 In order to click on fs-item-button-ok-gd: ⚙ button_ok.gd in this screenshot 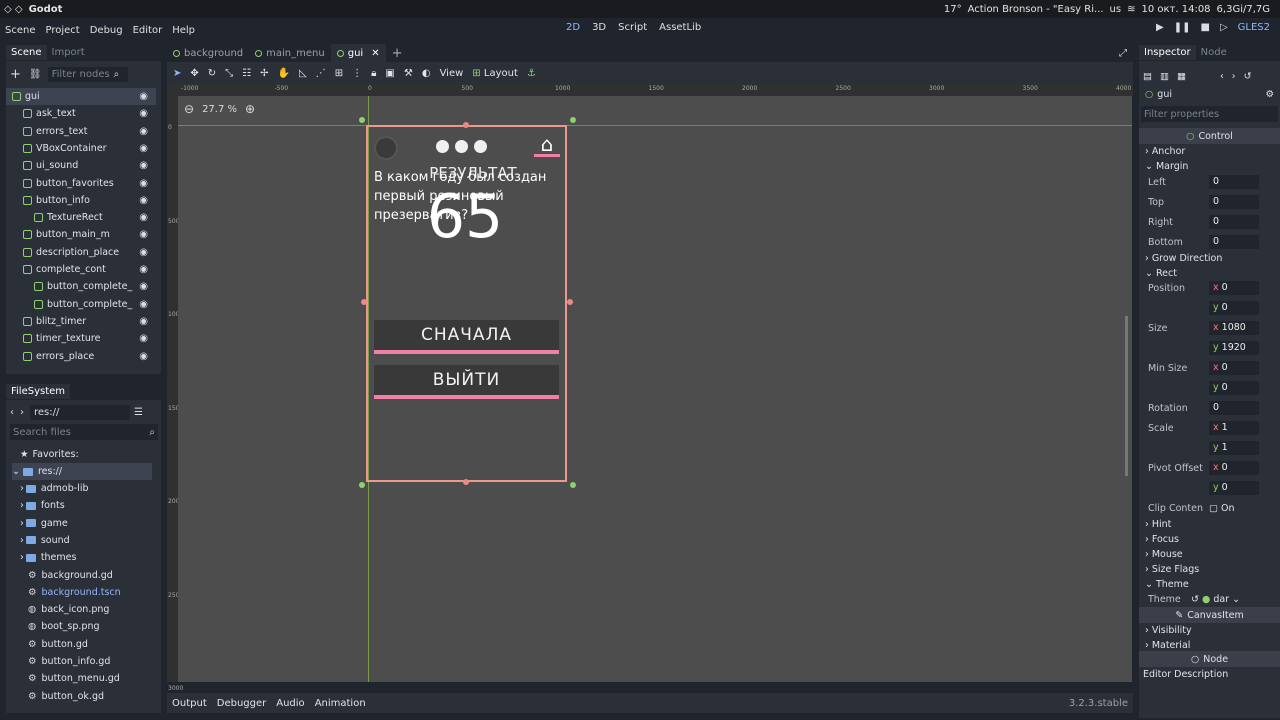, I will do `click(66, 696)`.